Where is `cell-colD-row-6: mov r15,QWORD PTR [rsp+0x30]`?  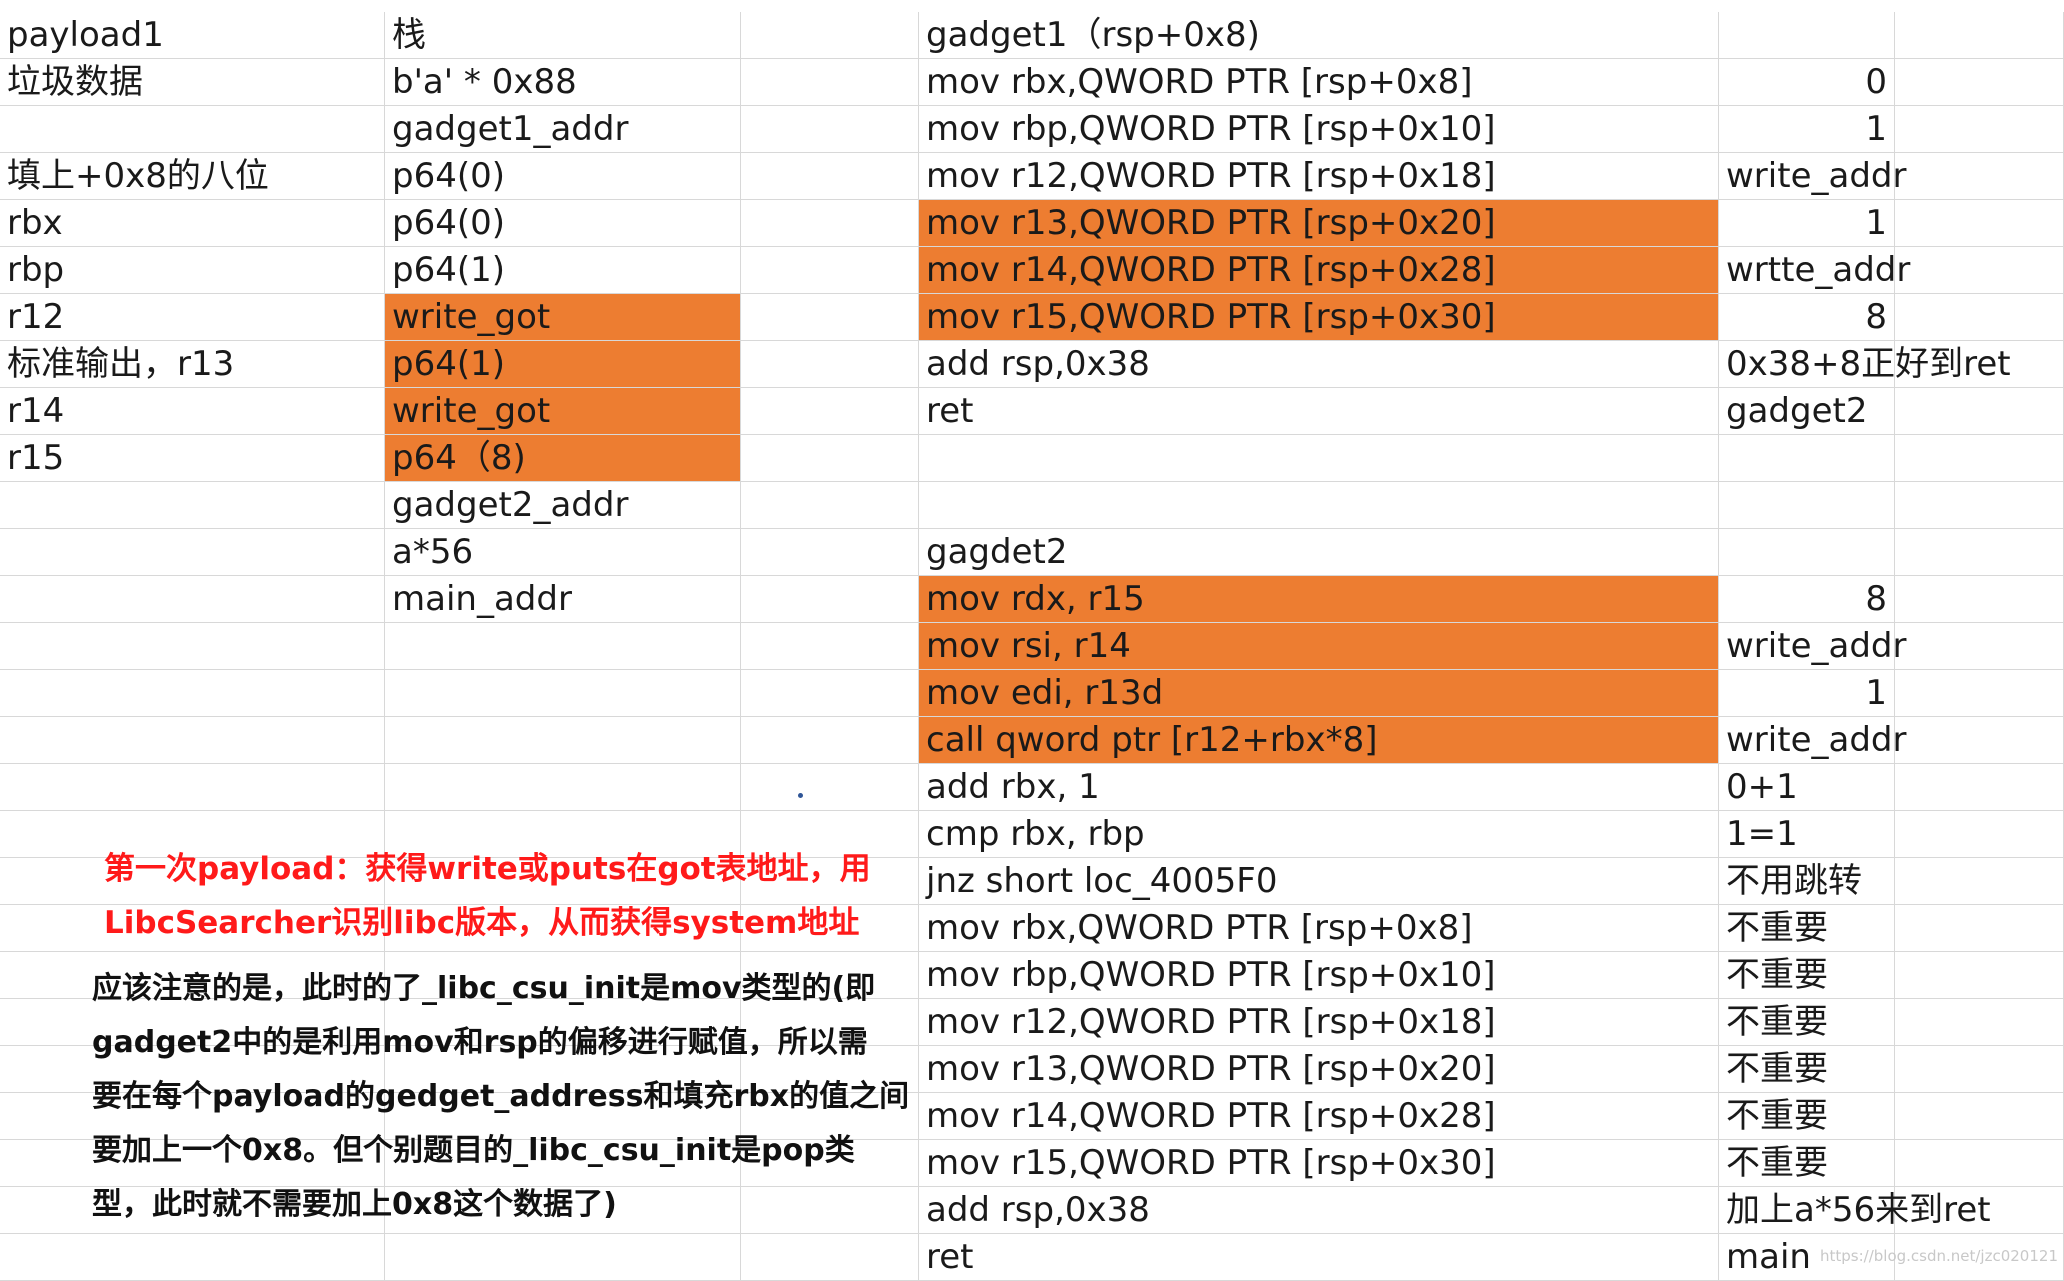
cell-colD-row-6: mov r15,QWORD PTR [rsp+0x30] is located at coordinates (1319, 317).